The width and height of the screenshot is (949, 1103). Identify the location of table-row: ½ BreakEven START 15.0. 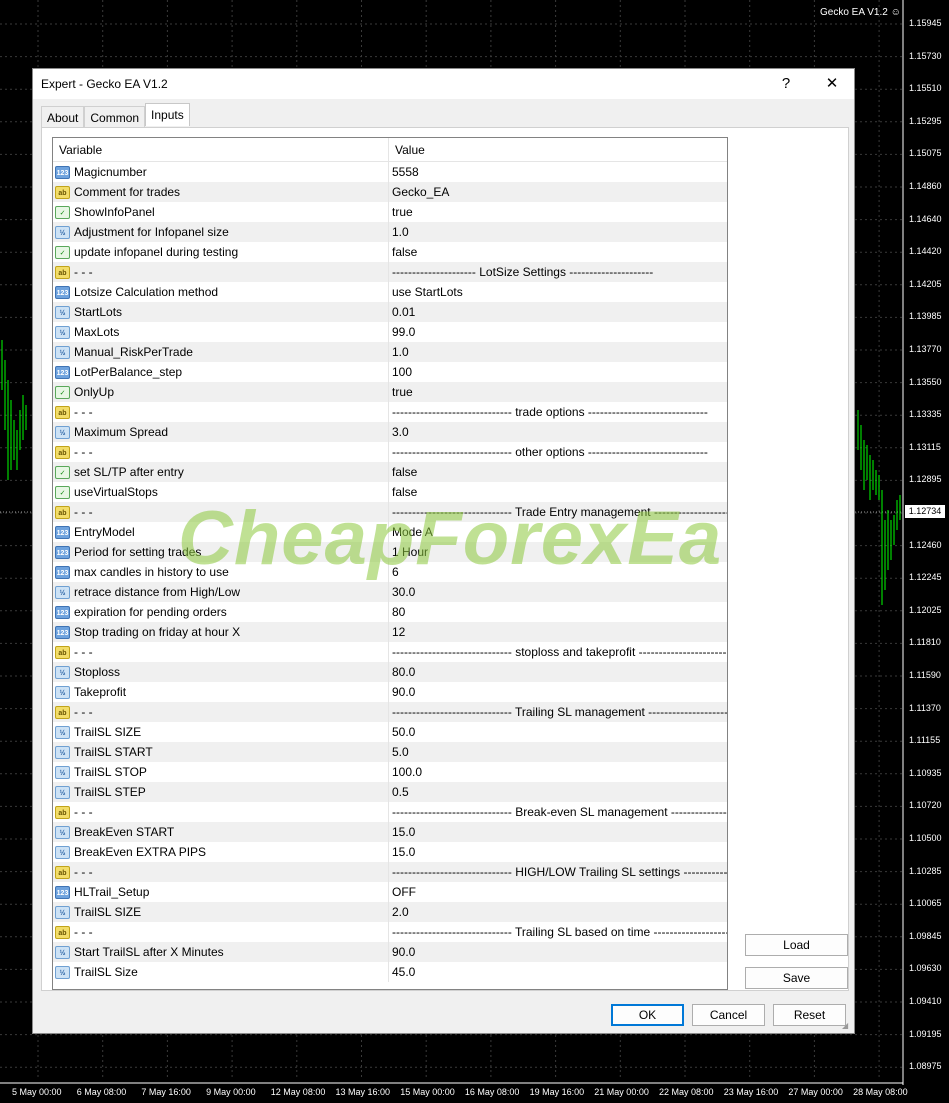
(390, 832).